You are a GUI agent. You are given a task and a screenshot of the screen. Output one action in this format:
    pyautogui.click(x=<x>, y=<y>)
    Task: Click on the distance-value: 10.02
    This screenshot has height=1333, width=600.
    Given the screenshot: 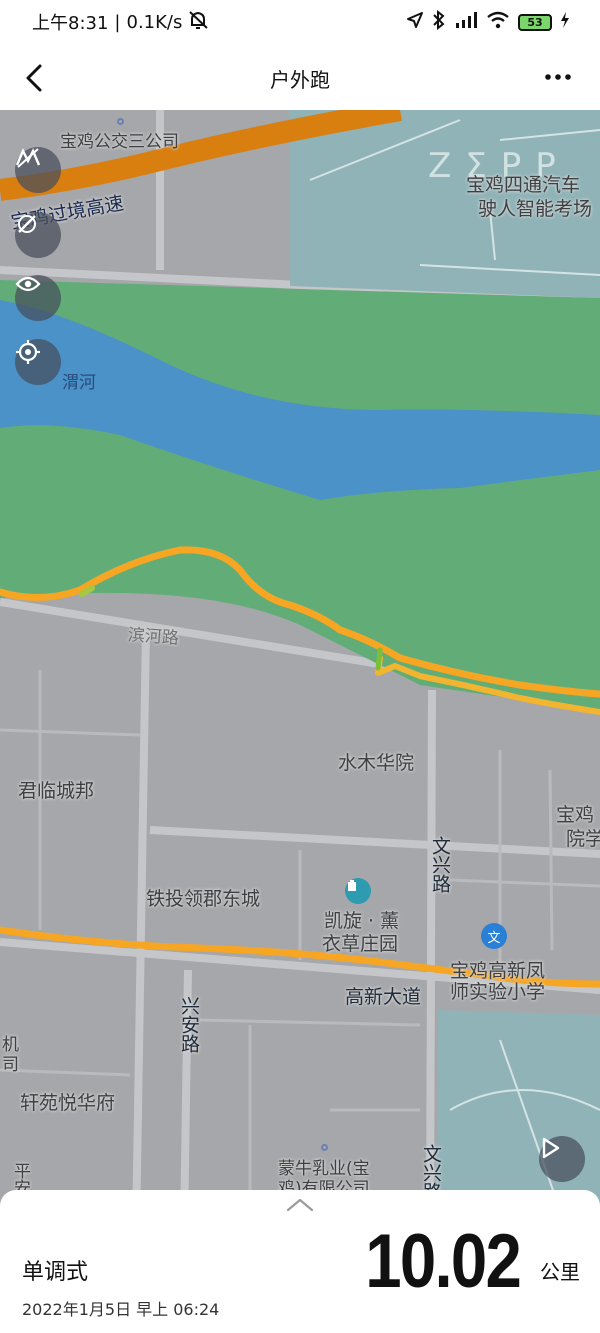 What is the action you would take?
    pyautogui.click(x=443, y=1261)
    